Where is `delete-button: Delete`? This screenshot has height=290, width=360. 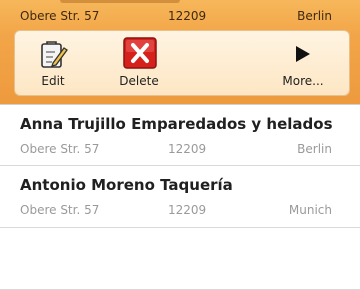 delete-button: Delete is located at coordinates (139, 63).